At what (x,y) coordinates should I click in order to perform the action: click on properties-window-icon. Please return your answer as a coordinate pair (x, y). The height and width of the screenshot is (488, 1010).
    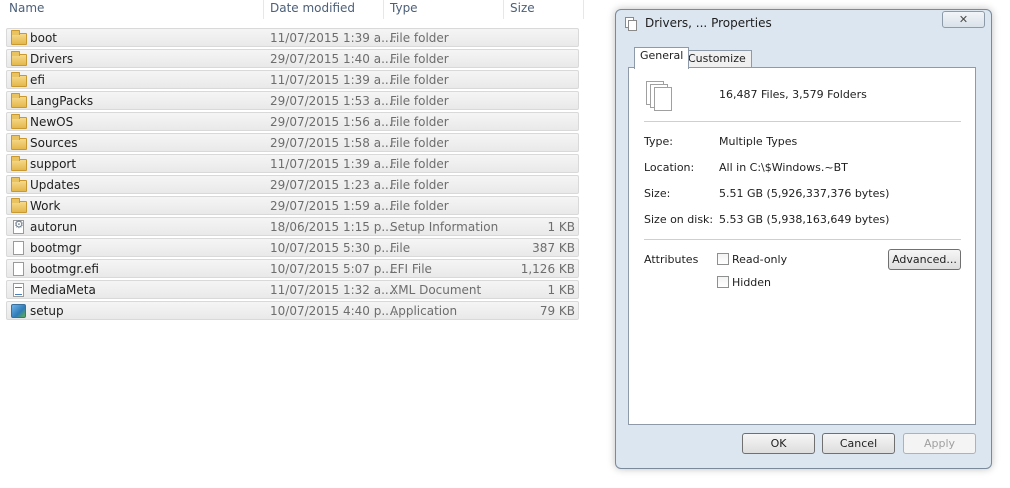
    Looking at the image, I should click on (631, 24).